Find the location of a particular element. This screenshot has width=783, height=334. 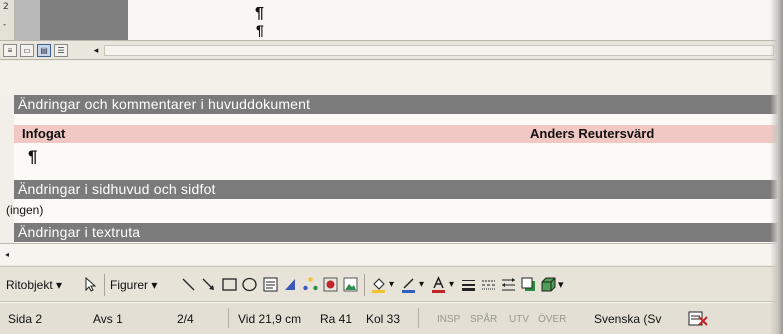

print-layout-view-button: ▤ is located at coordinates (44, 50).